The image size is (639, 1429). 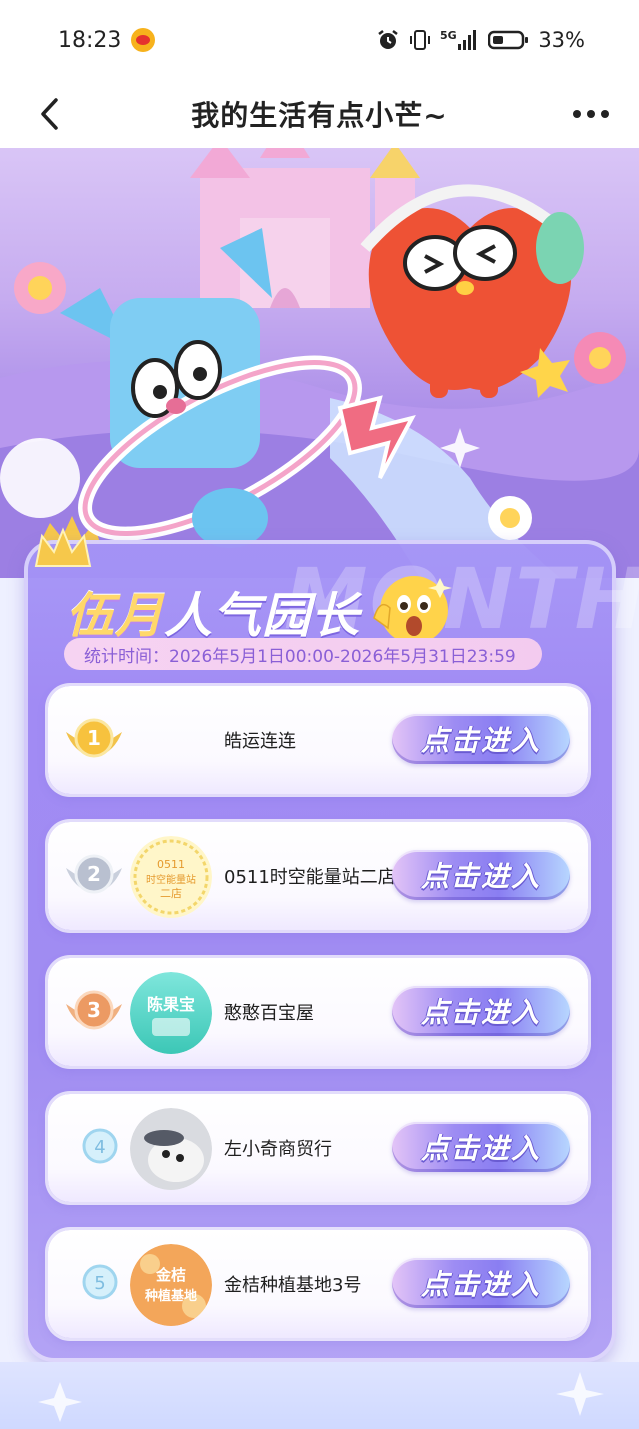 I want to click on board-title: 伍月人气园长, so click(x=213, y=611).